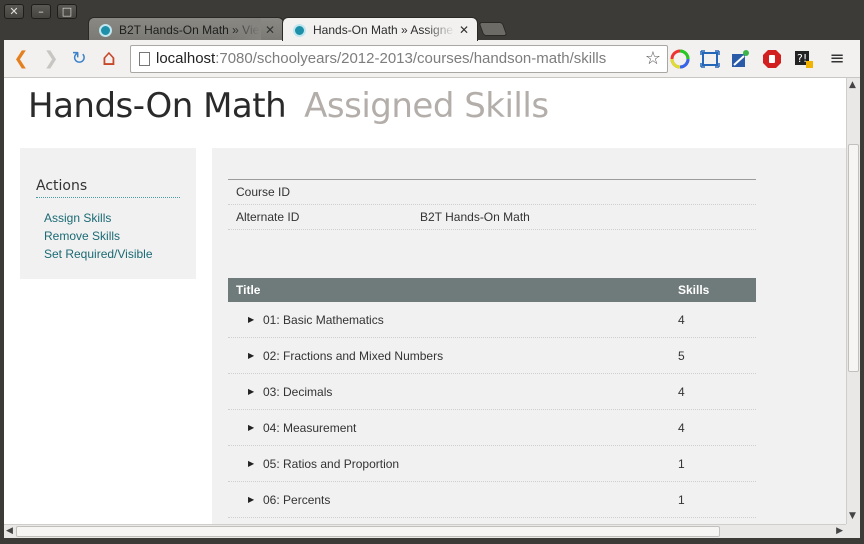  I want to click on table-row: ▶ 06: Percents 1, so click(492, 500).